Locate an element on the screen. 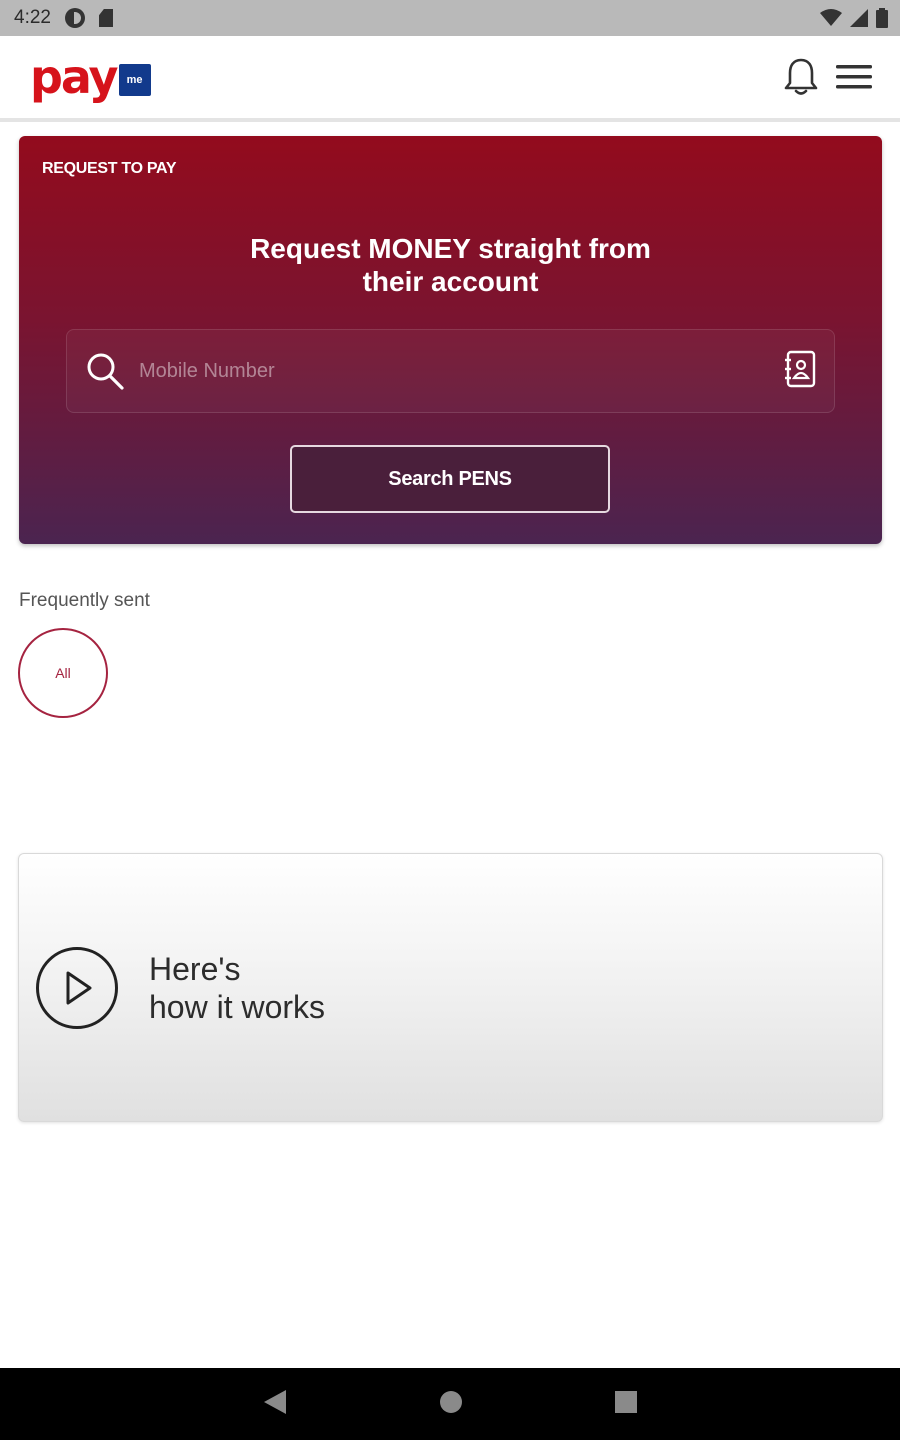 The image size is (900, 1440). search-pens-button: Search PENS is located at coordinates (450, 479).